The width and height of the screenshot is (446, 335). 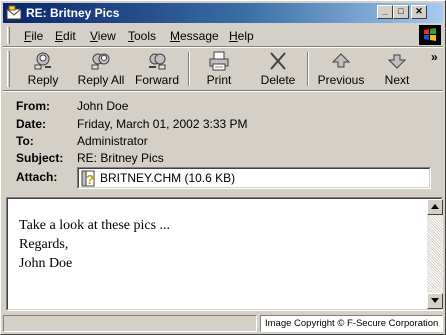 What do you see at coordinates (33, 106) in the screenshot?
I see `from-label: From:` at bounding box center [33, 106].